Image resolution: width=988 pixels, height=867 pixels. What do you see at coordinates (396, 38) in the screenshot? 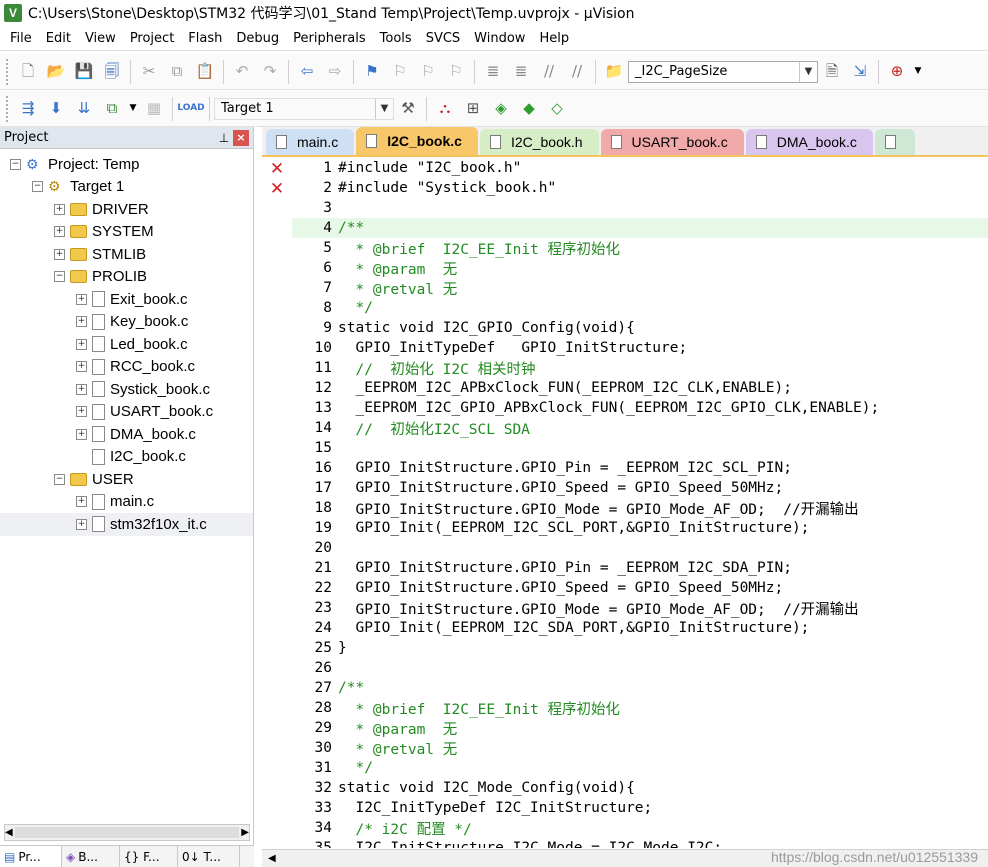
I see `menu-tools: Tools` at bounding box center [396, 38].